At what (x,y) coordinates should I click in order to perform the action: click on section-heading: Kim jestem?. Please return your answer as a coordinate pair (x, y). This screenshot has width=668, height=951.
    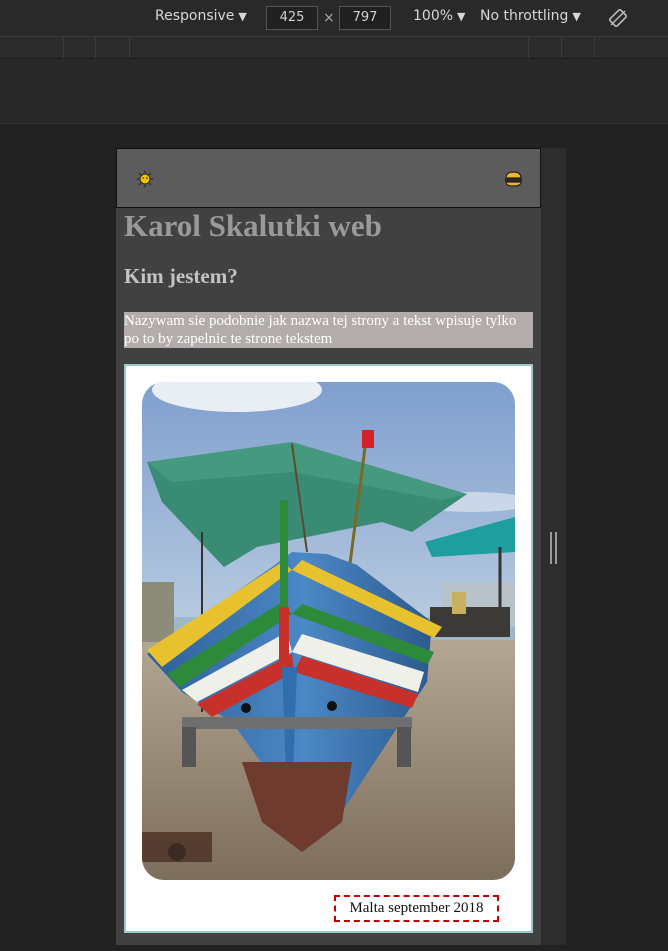
    Looking at the image, I should click on (181, 276).